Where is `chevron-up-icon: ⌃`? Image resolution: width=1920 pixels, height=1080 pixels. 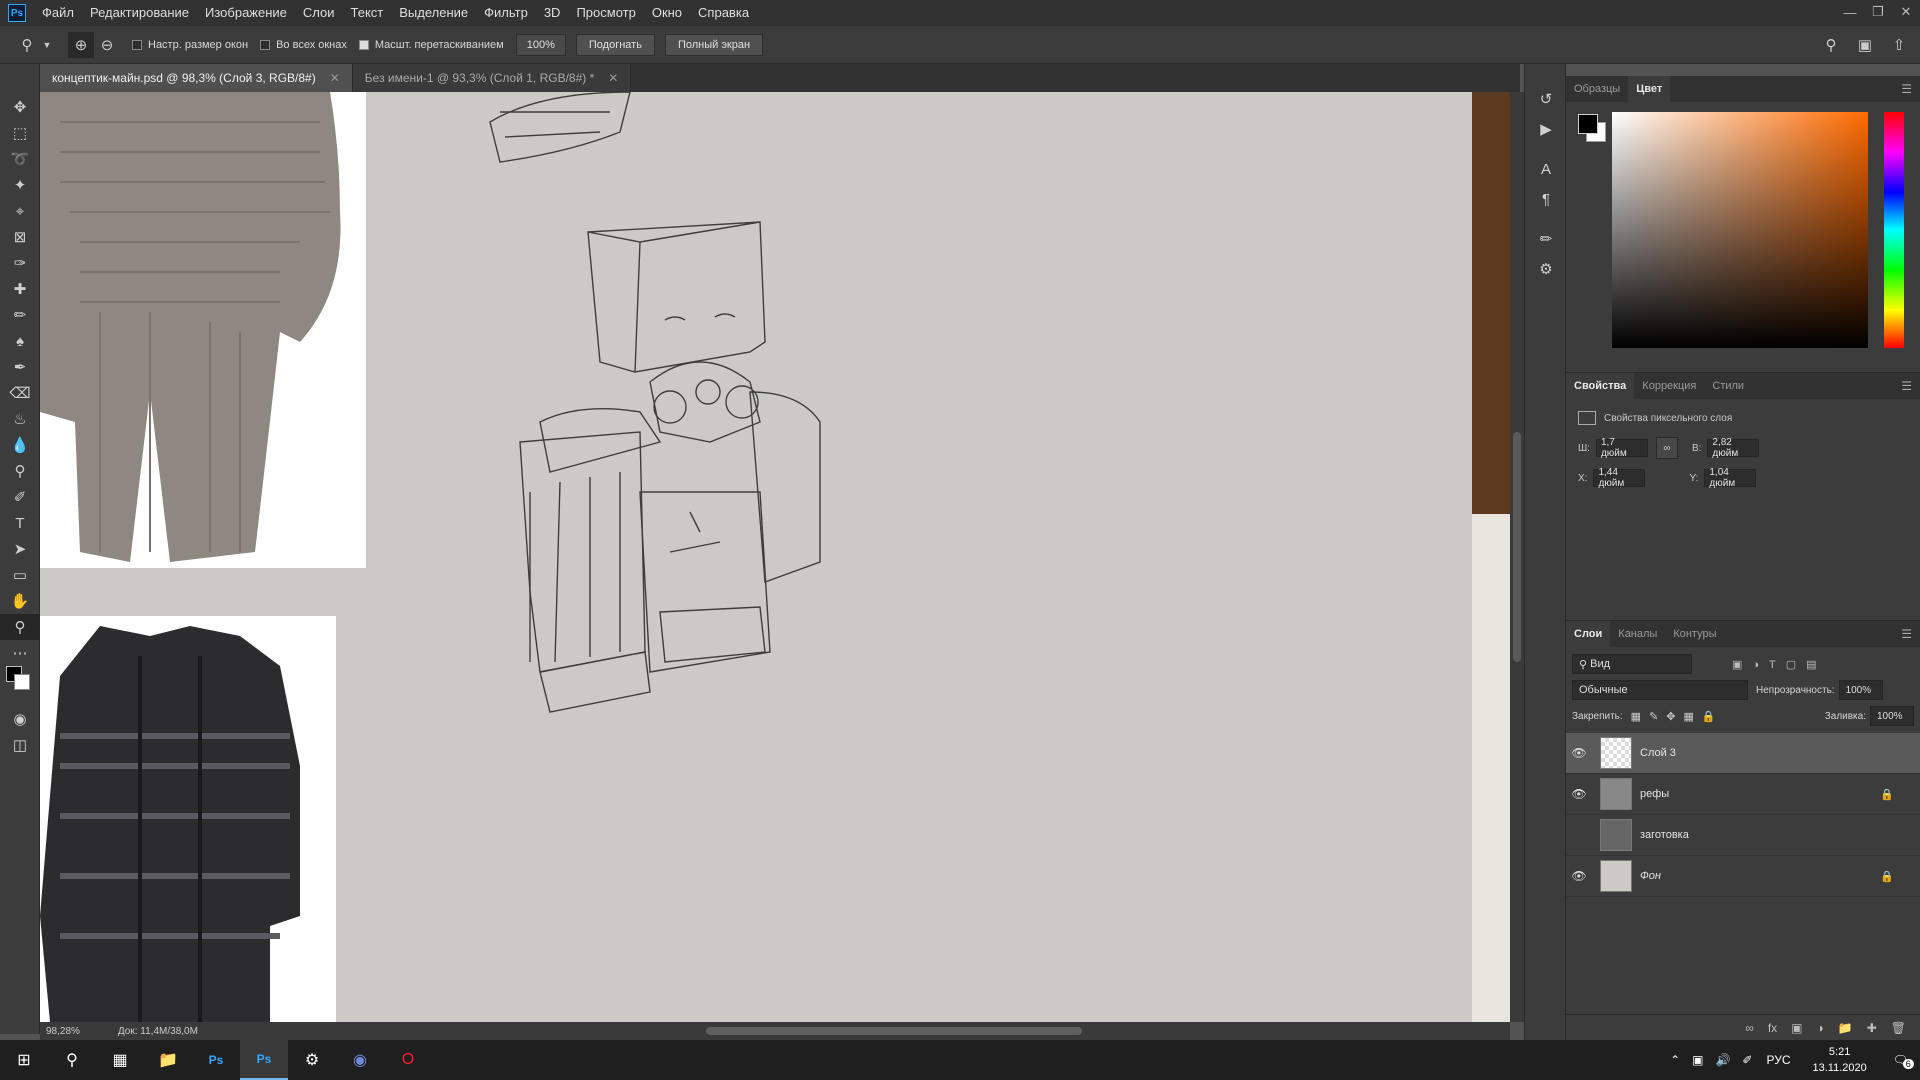 chevron-up-icon: ⌃ is located at coordinates (1675, 1060).